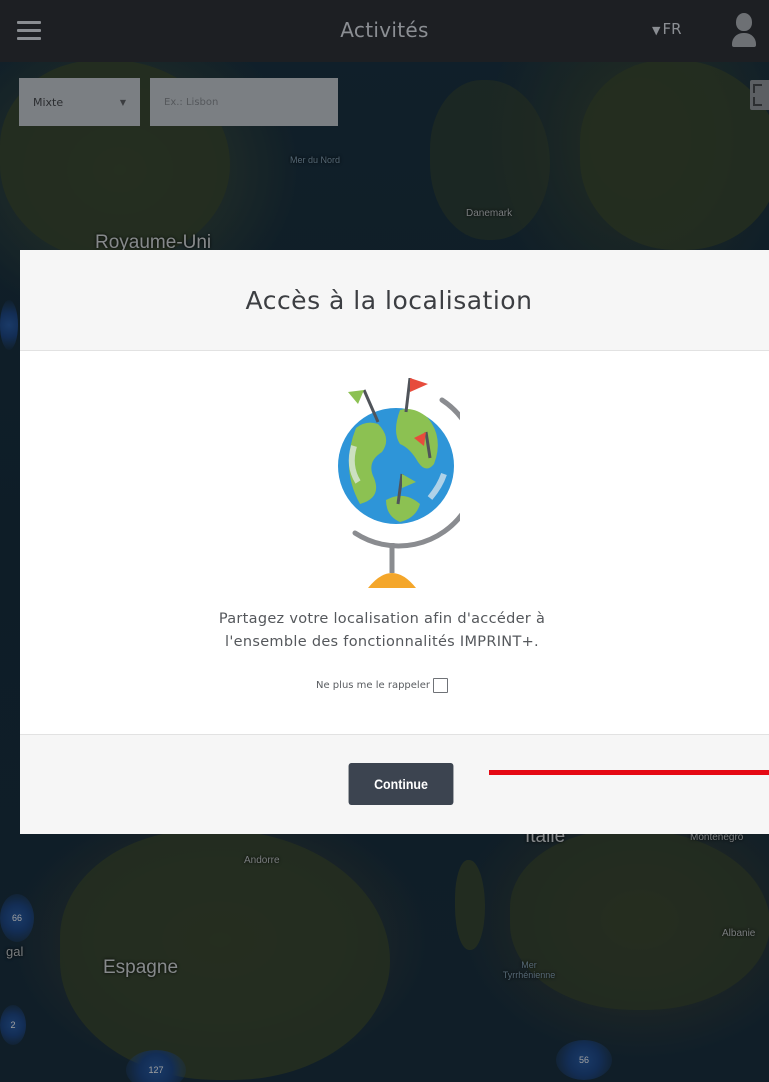 This screenshot has height=1082, width=769. What do you see at coordinates (759, 95) in the screenshot?
I see `fullscreen-icon` at bounding box center [759, 95].